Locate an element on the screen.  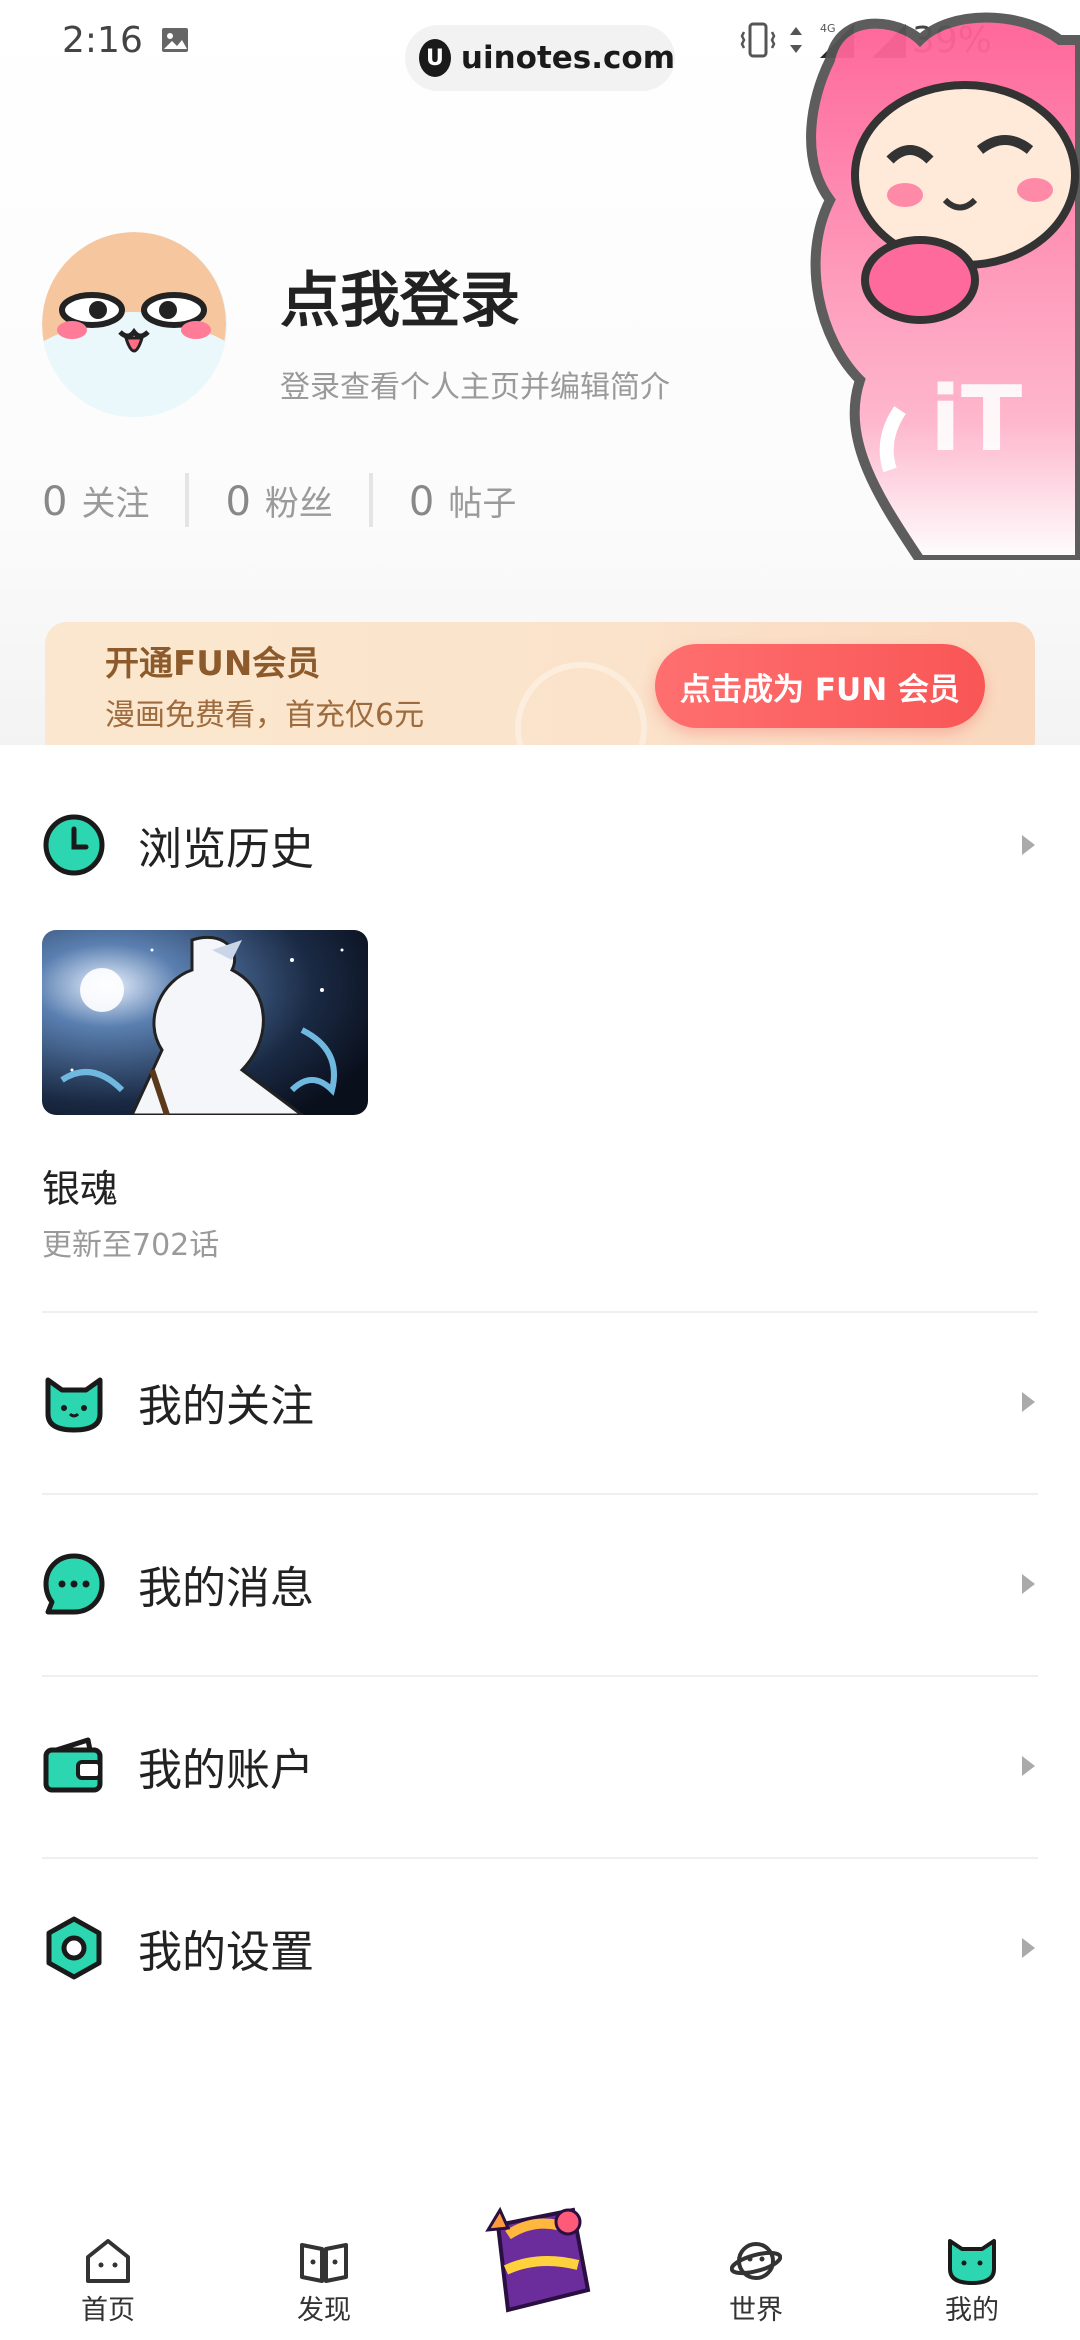
comic-cover-image is located at coordinates (205, 1022).